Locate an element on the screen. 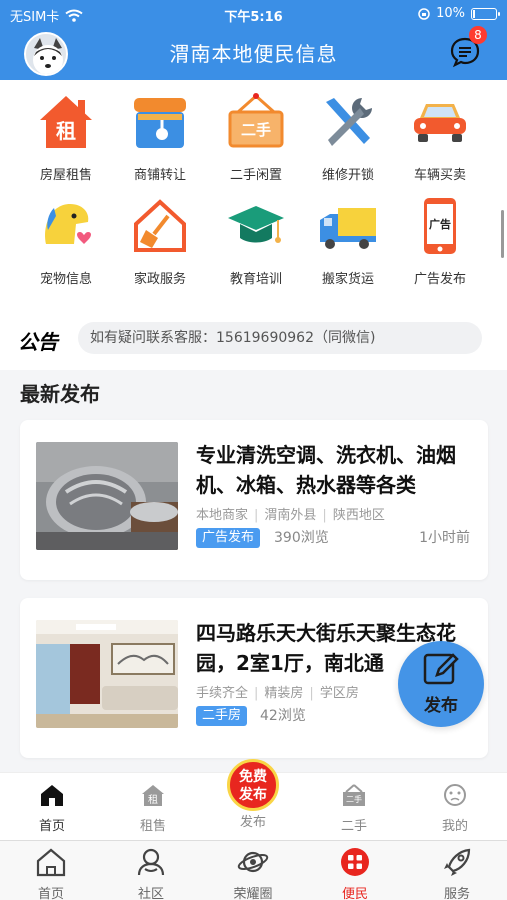  notice-bar: 公告 如有疑问联系客服：15619690962（同微信) is located at coordinates (253, 335).